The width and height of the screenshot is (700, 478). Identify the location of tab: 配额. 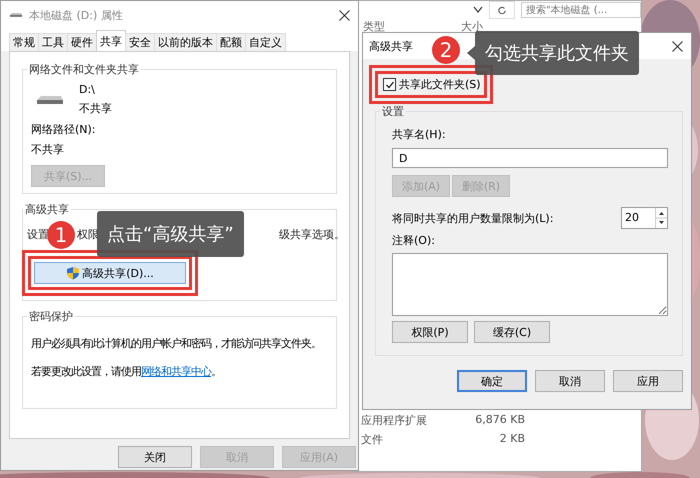
(231, 42).